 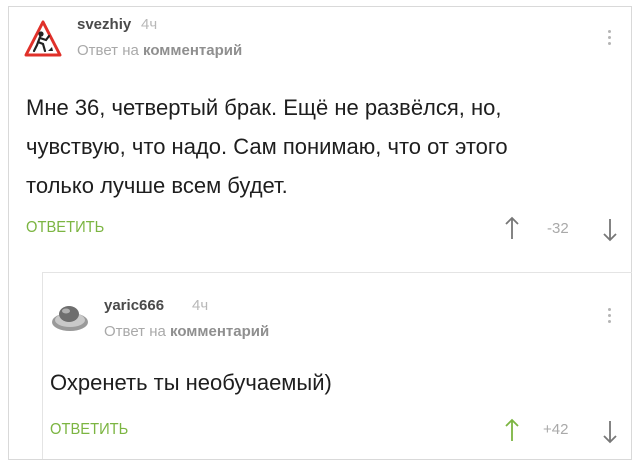 What do you see at coordinates (558, 228) in the screenshot?
I see `score-counter: -32` at bounding box center [558, 228].